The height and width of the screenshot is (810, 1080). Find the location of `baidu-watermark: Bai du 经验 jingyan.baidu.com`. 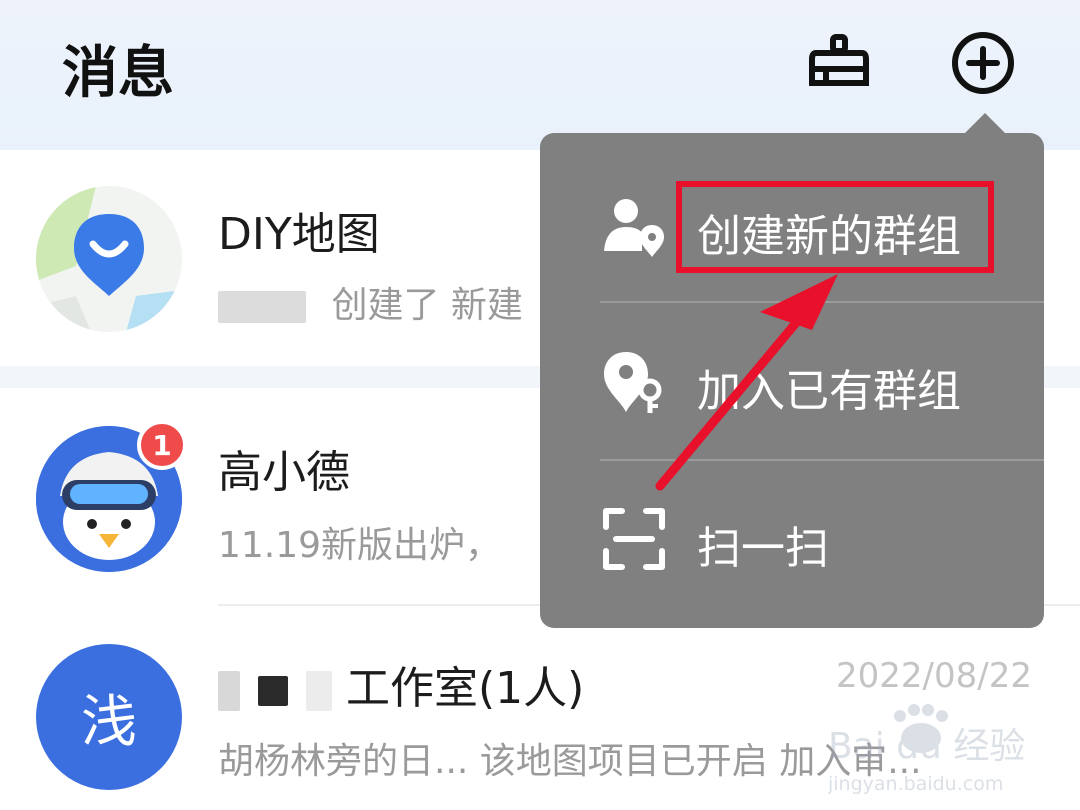

baidu-watermark: Bai du 经验 jingyan.baidu.com is located at coordinates (932, 750).